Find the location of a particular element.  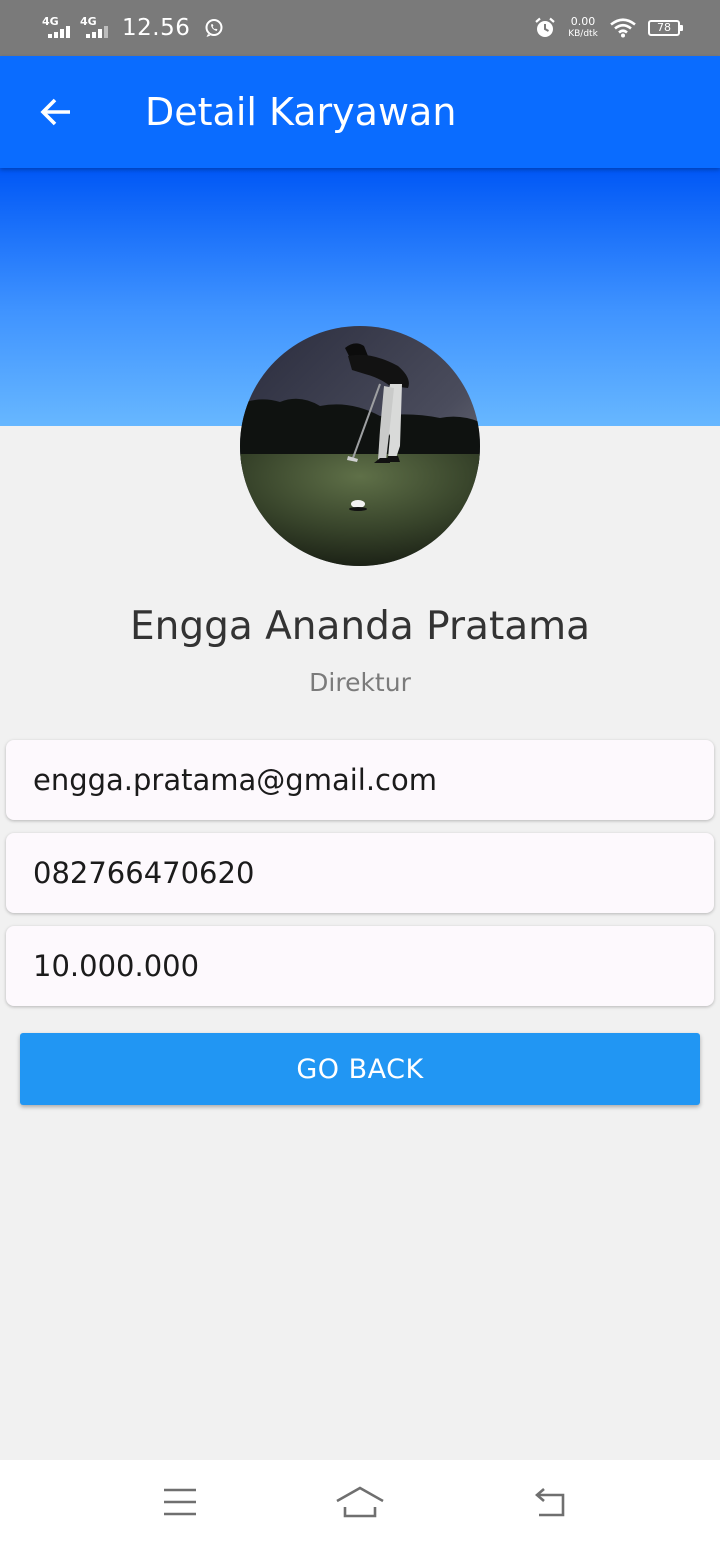

battery-indicator: 78 is located at coordinates (665, 28).